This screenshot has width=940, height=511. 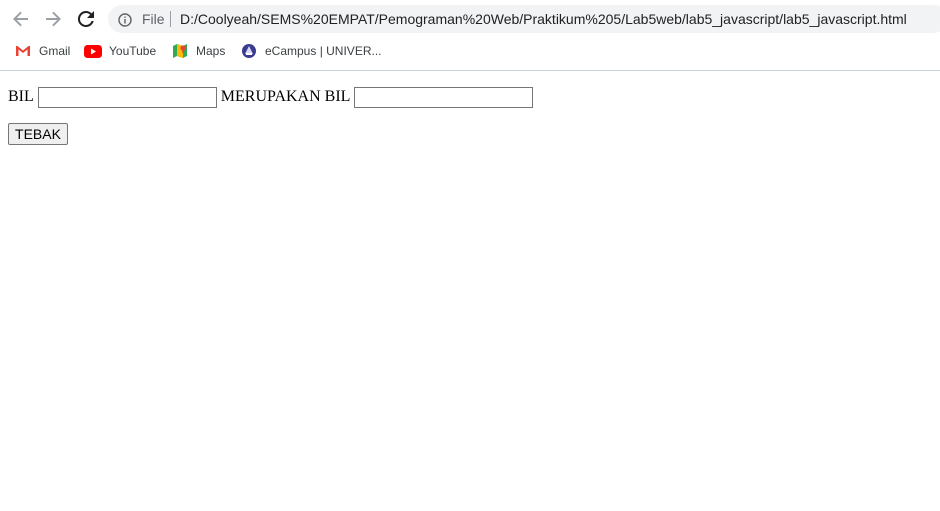 What do you see at coordinates (249, 51) in the screenshot?
I see `ecampus-icon` at bounding box center [249, 51].